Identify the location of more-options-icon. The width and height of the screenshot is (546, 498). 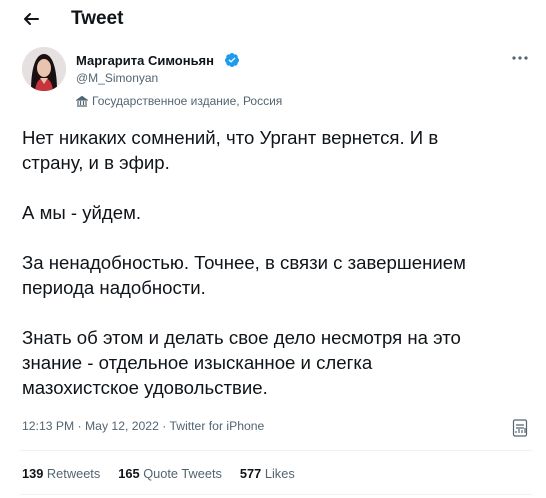
(520, 58).